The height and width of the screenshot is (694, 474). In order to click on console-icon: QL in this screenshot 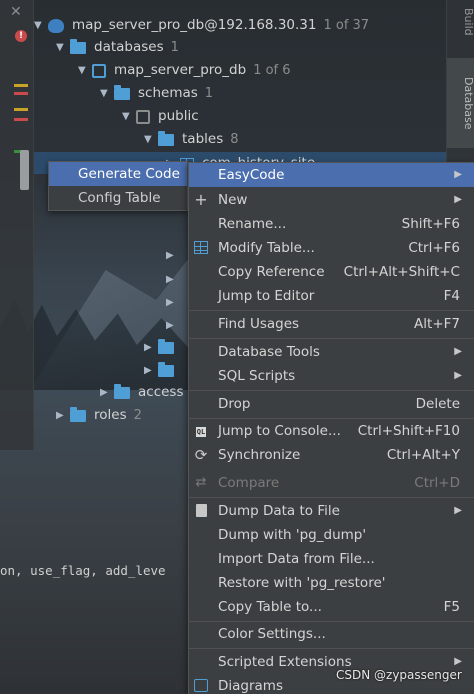, I will do `click(201, 432)`.